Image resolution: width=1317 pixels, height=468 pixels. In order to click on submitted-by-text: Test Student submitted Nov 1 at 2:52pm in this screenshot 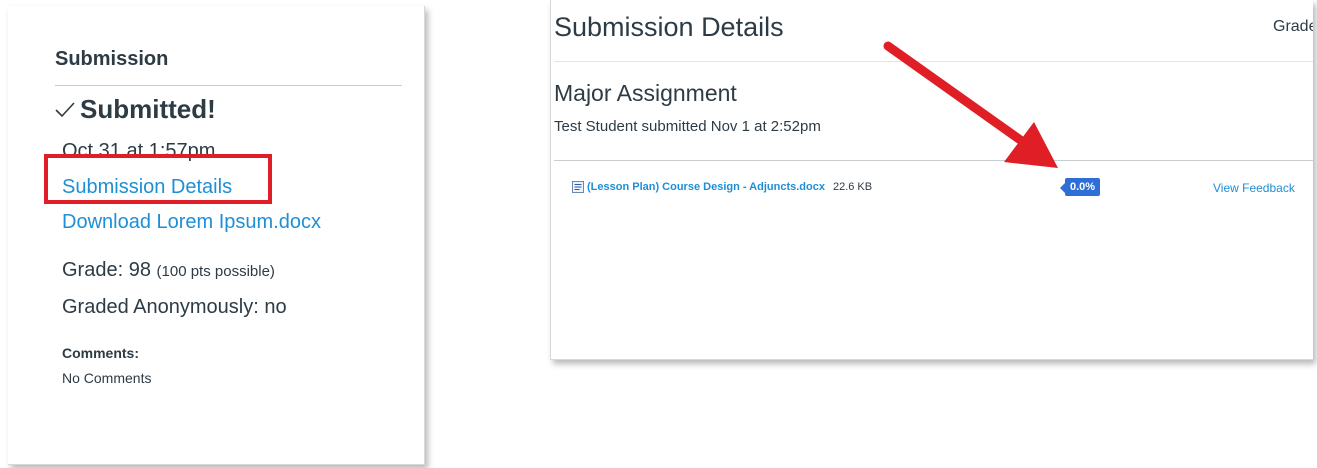, I will do `click(687, 126)`.